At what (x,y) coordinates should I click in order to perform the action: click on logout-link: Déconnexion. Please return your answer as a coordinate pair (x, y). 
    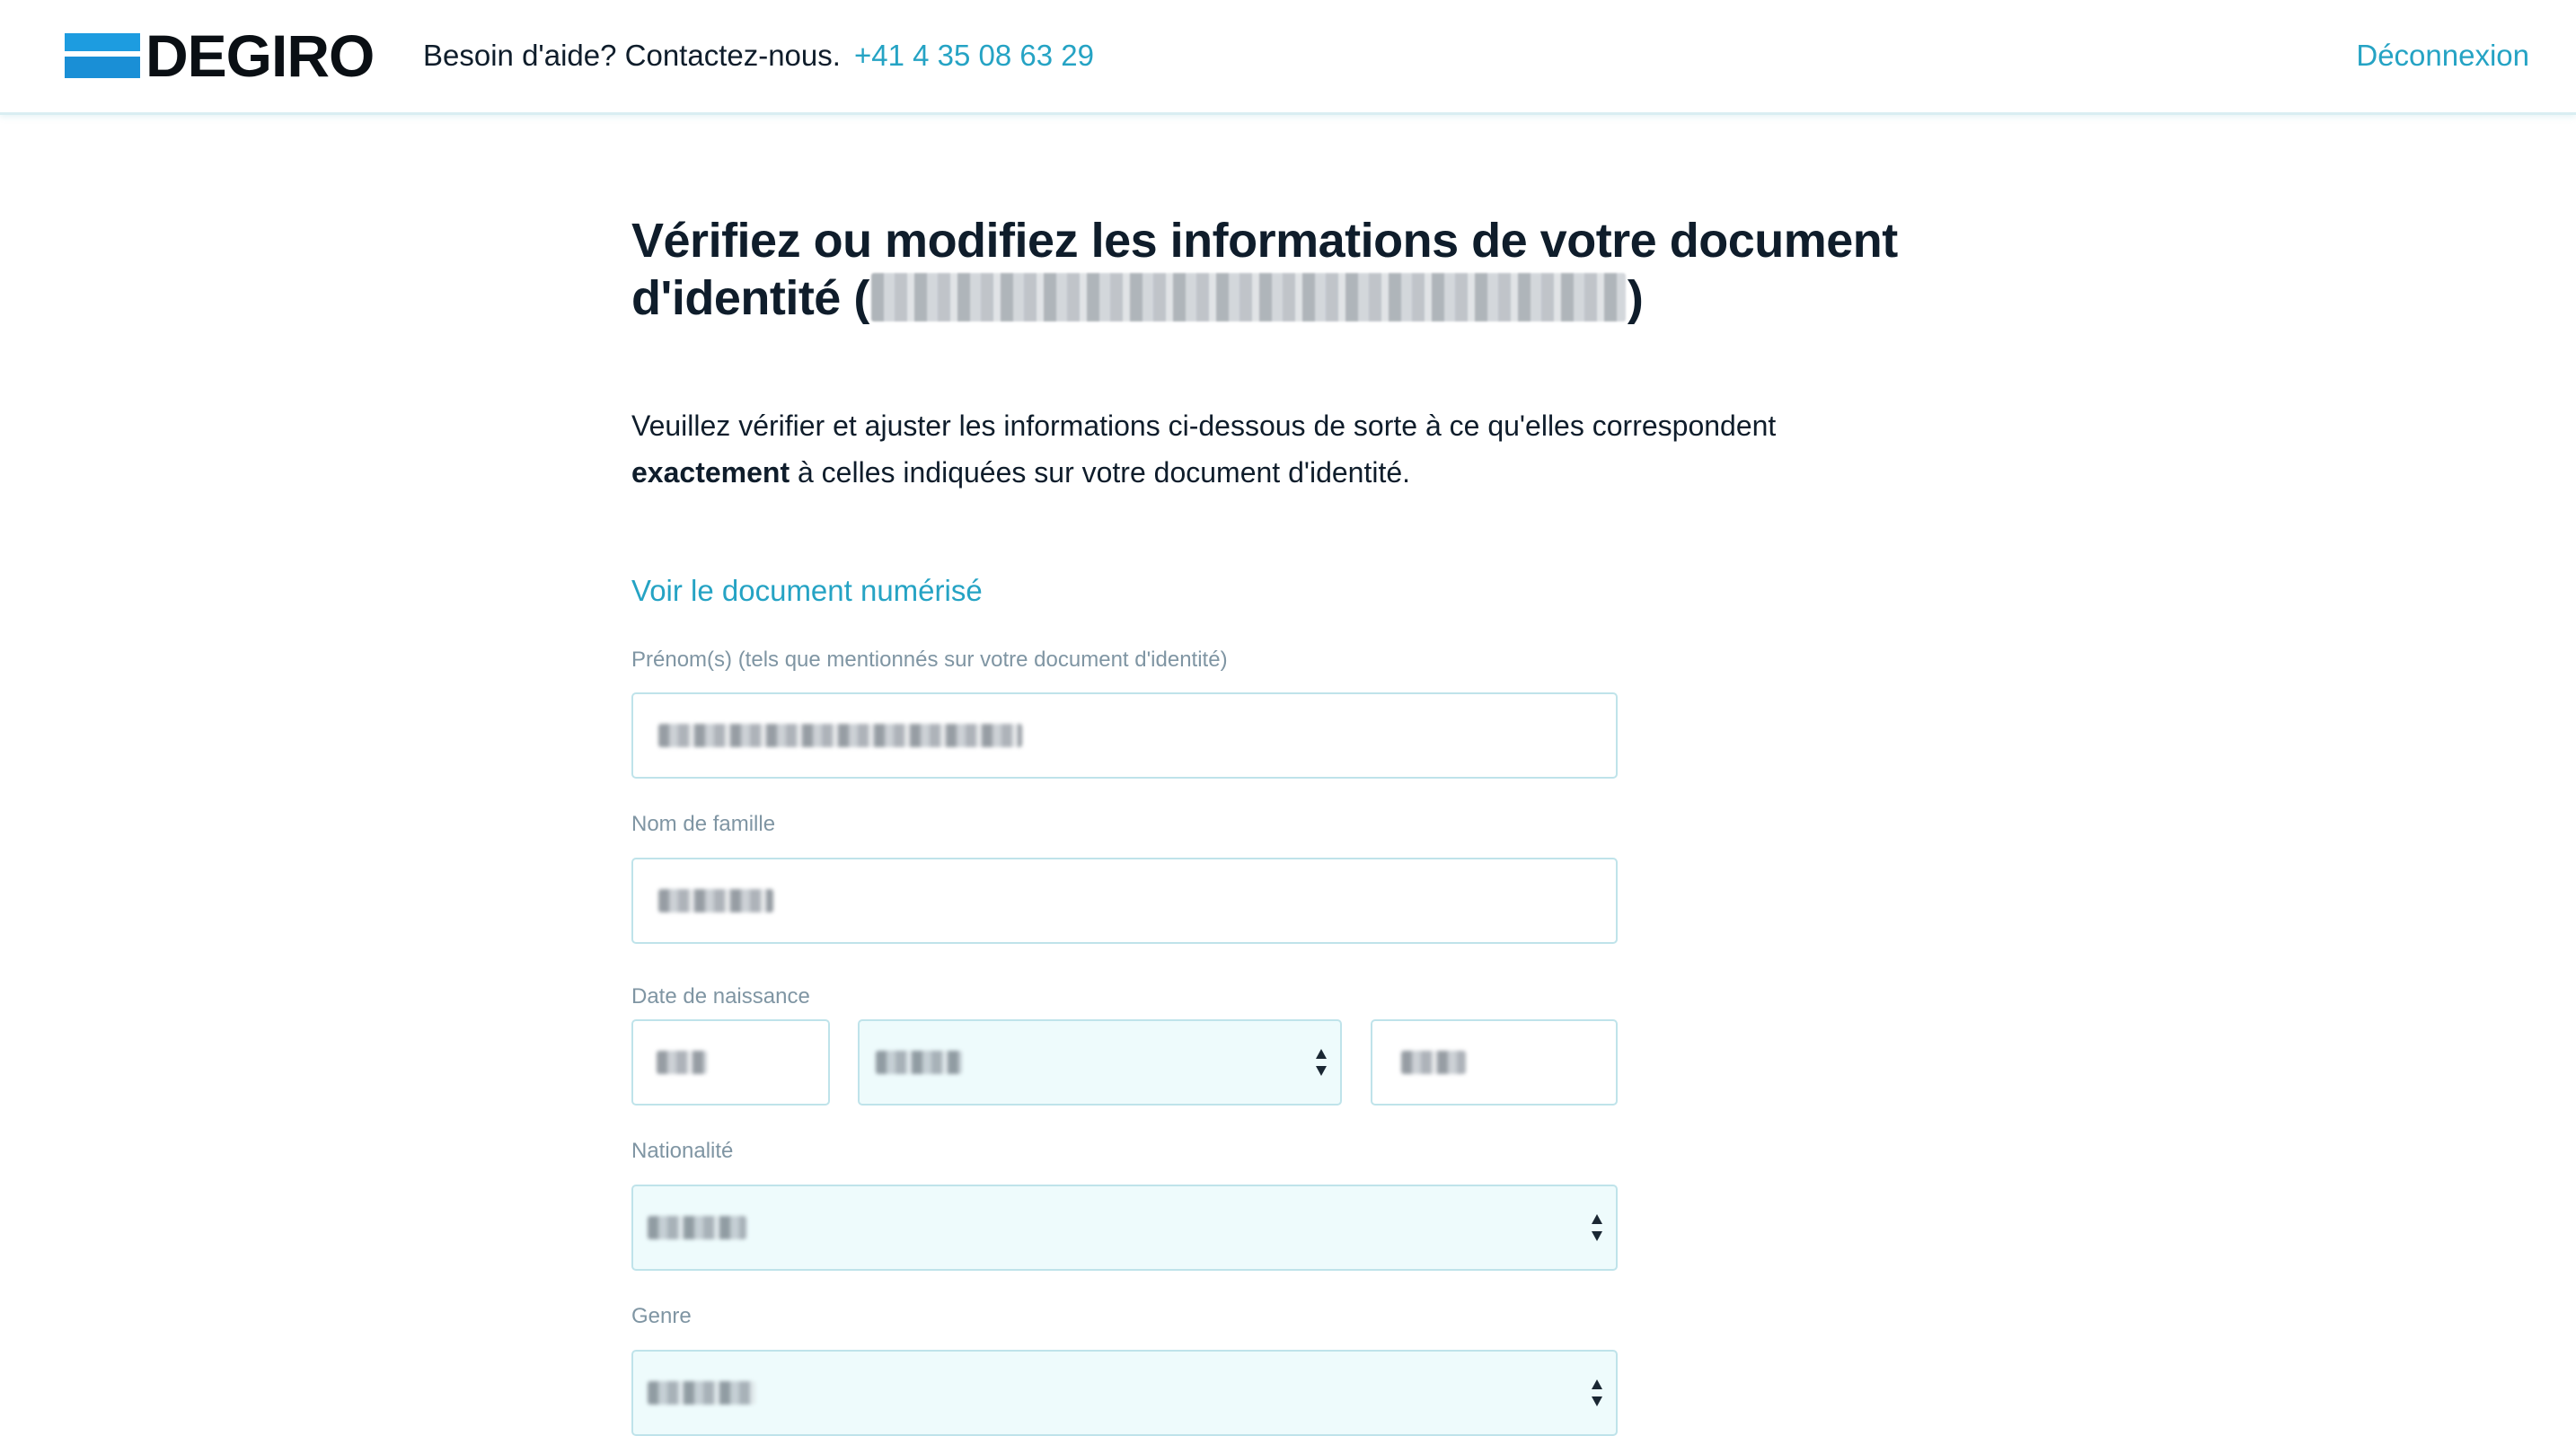
    Looking at the image, I should click on (2442, 55).